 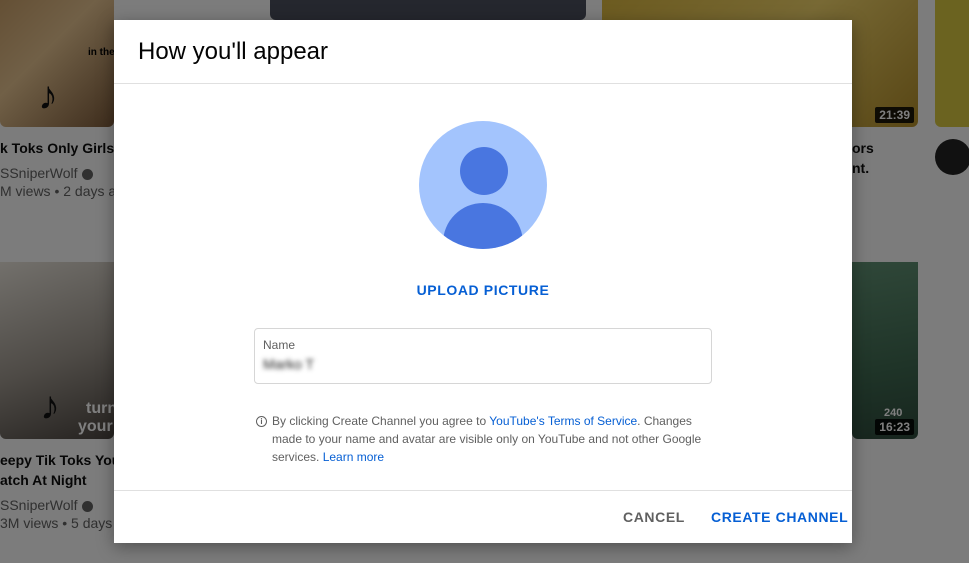 I want to click on info-icon: i, so click(x=261, y=421).